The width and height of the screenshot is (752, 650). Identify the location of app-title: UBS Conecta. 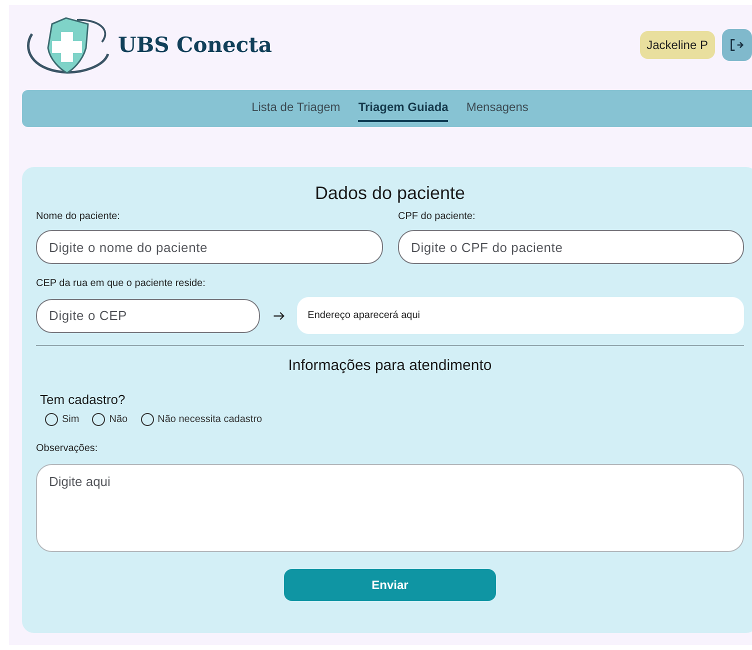
(195, 45).